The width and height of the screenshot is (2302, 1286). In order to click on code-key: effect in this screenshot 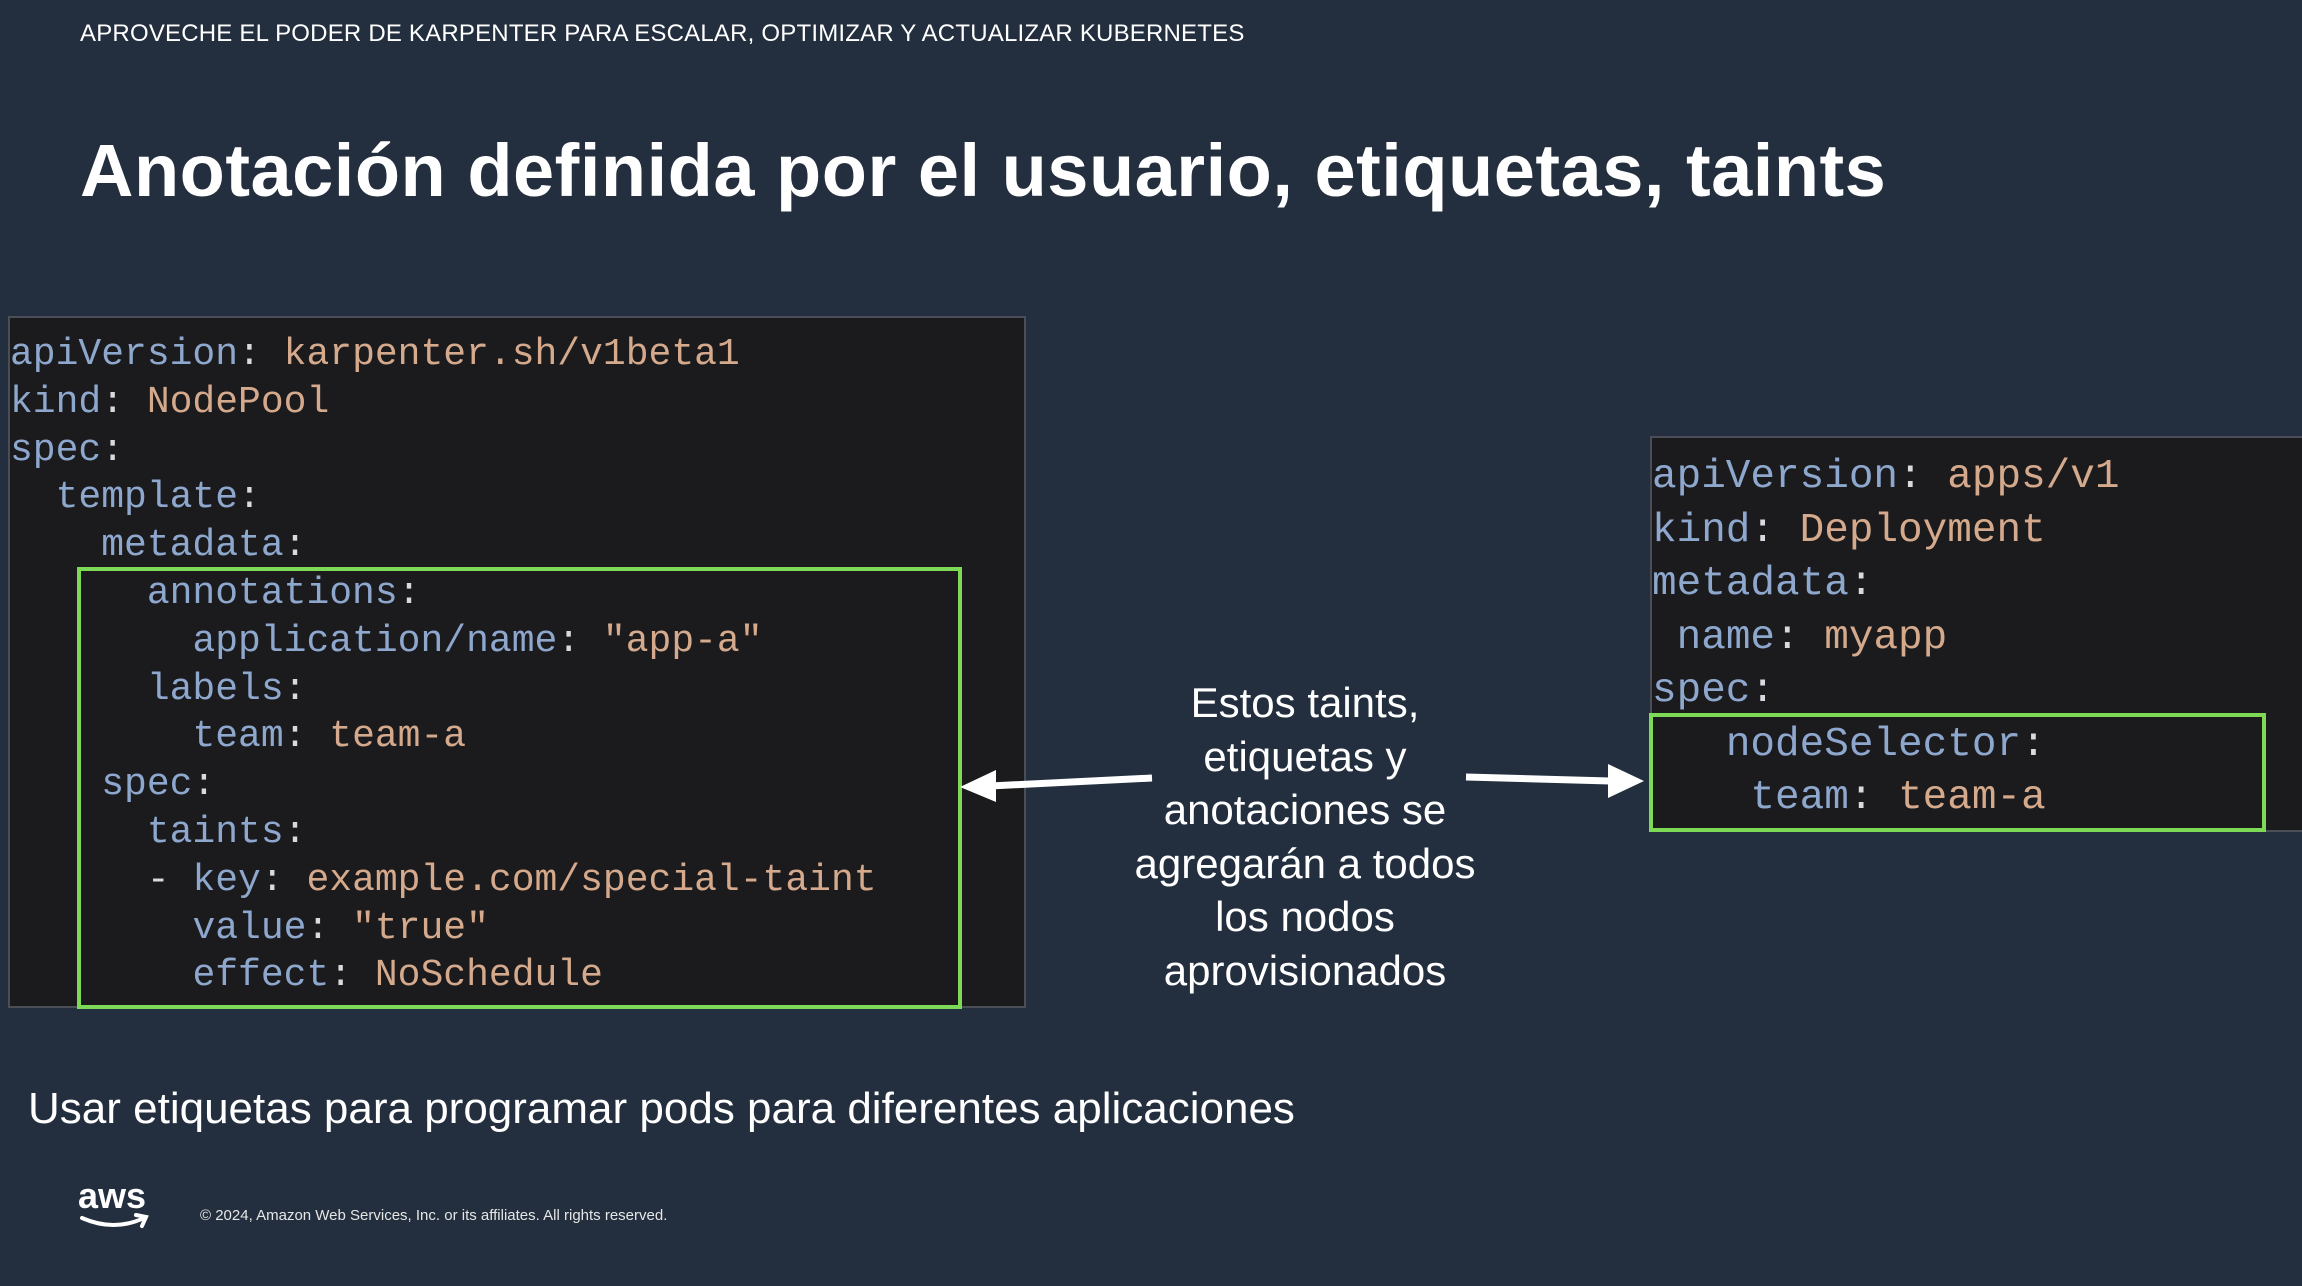, I will do `click(261, 976)`.